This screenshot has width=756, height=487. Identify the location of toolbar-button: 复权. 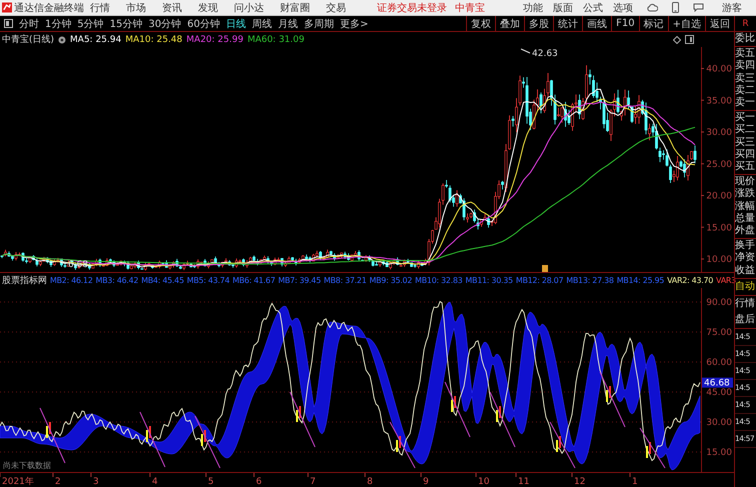
(481, 23).